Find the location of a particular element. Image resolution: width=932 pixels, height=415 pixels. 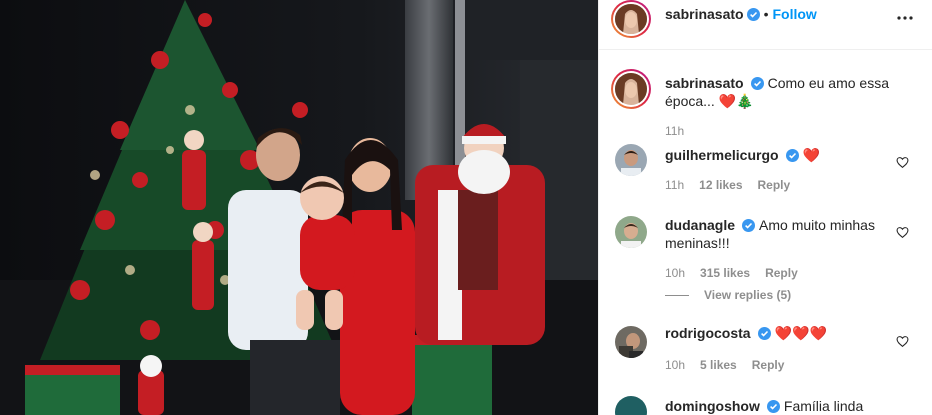

caption-avatar is located at coordinates (631, 89).